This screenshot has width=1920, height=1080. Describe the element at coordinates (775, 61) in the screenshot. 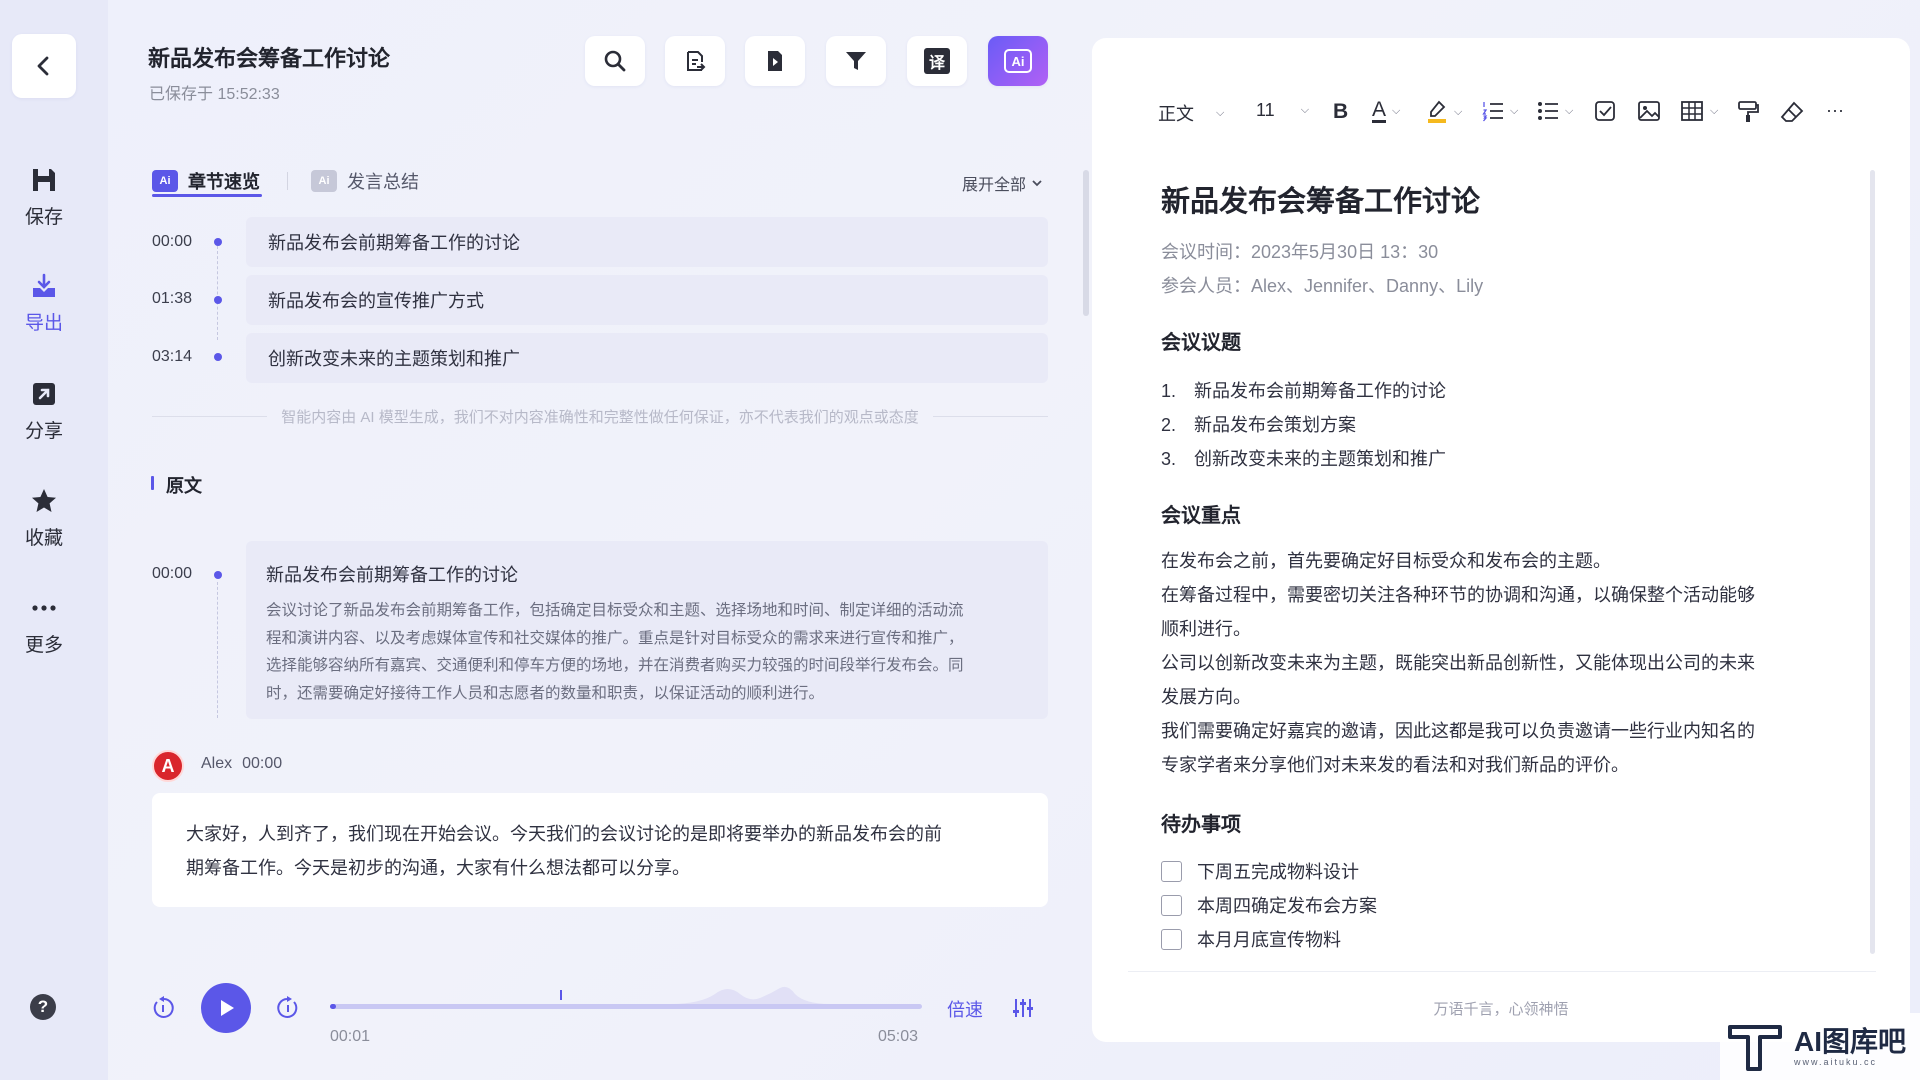

I see `video-export-button` at that location.